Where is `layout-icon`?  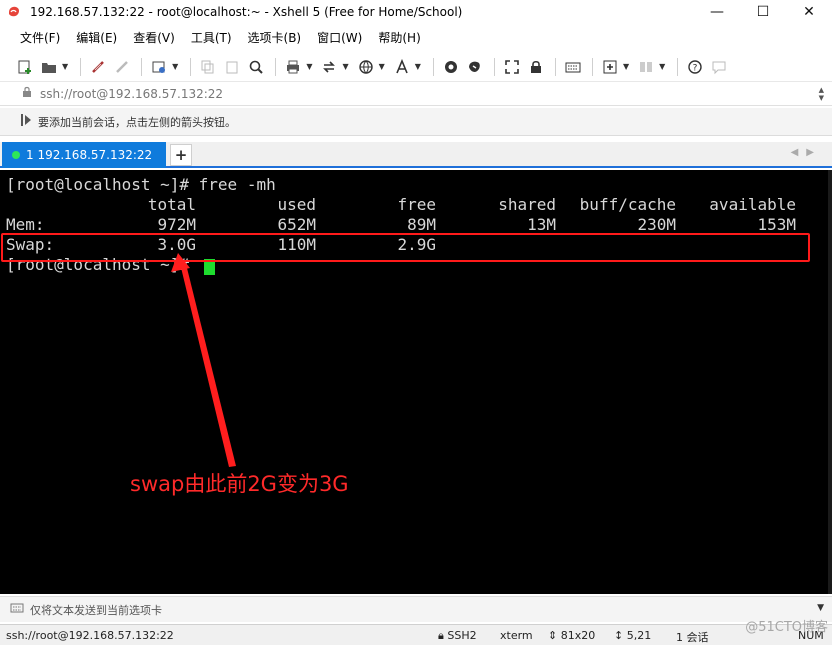
layout-icon is located at coordinates (646, 67).